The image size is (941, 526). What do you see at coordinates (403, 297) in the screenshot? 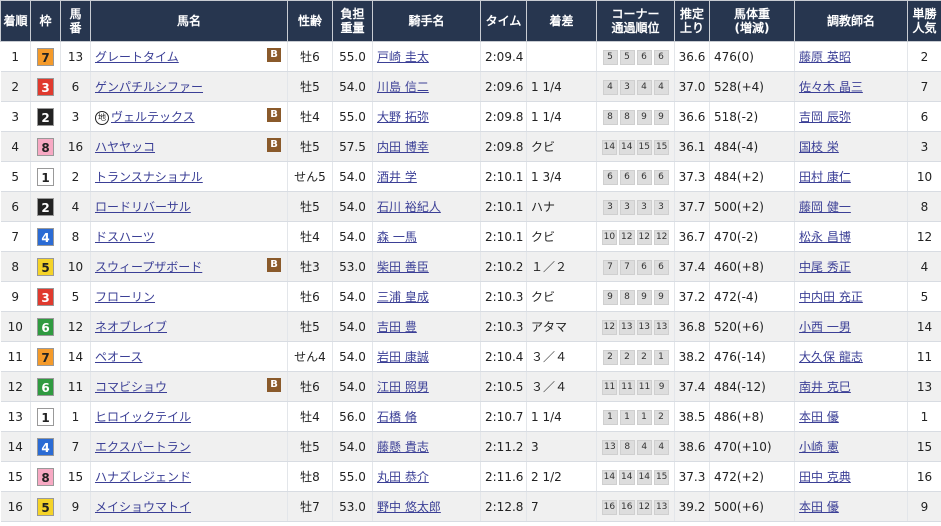
I see `jockey-link: 三浦 皇成` at bounding box center [403, 297].